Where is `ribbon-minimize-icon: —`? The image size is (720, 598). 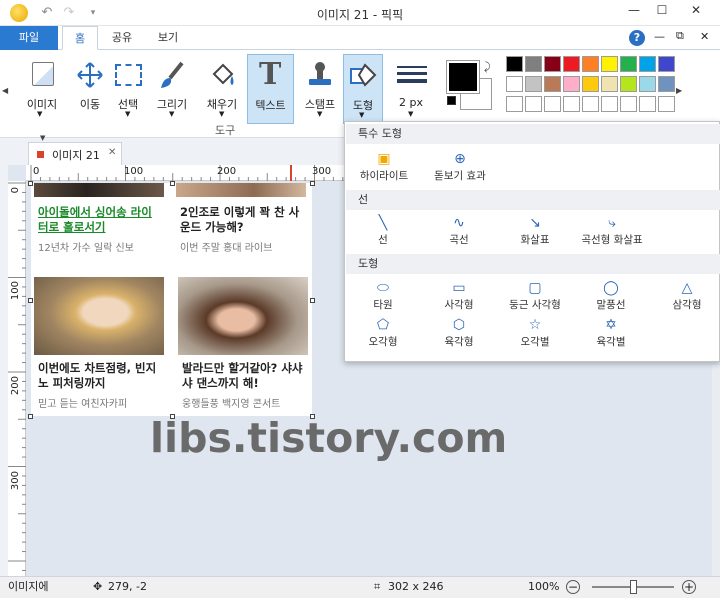 ribbon-minimize-icon: — is located at coordinates (659, 36).